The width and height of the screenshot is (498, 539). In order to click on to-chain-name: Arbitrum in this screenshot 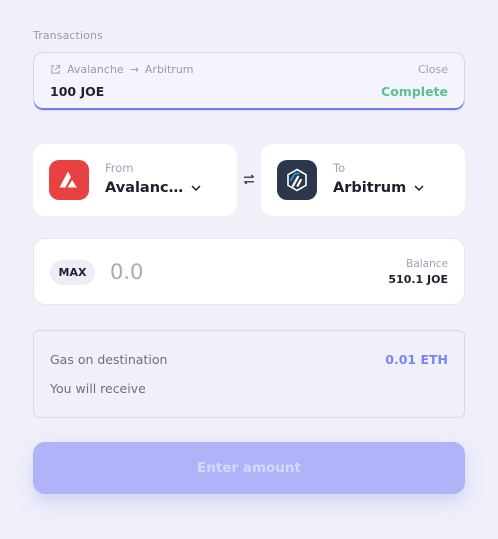, I will do `click(378, 188)`.